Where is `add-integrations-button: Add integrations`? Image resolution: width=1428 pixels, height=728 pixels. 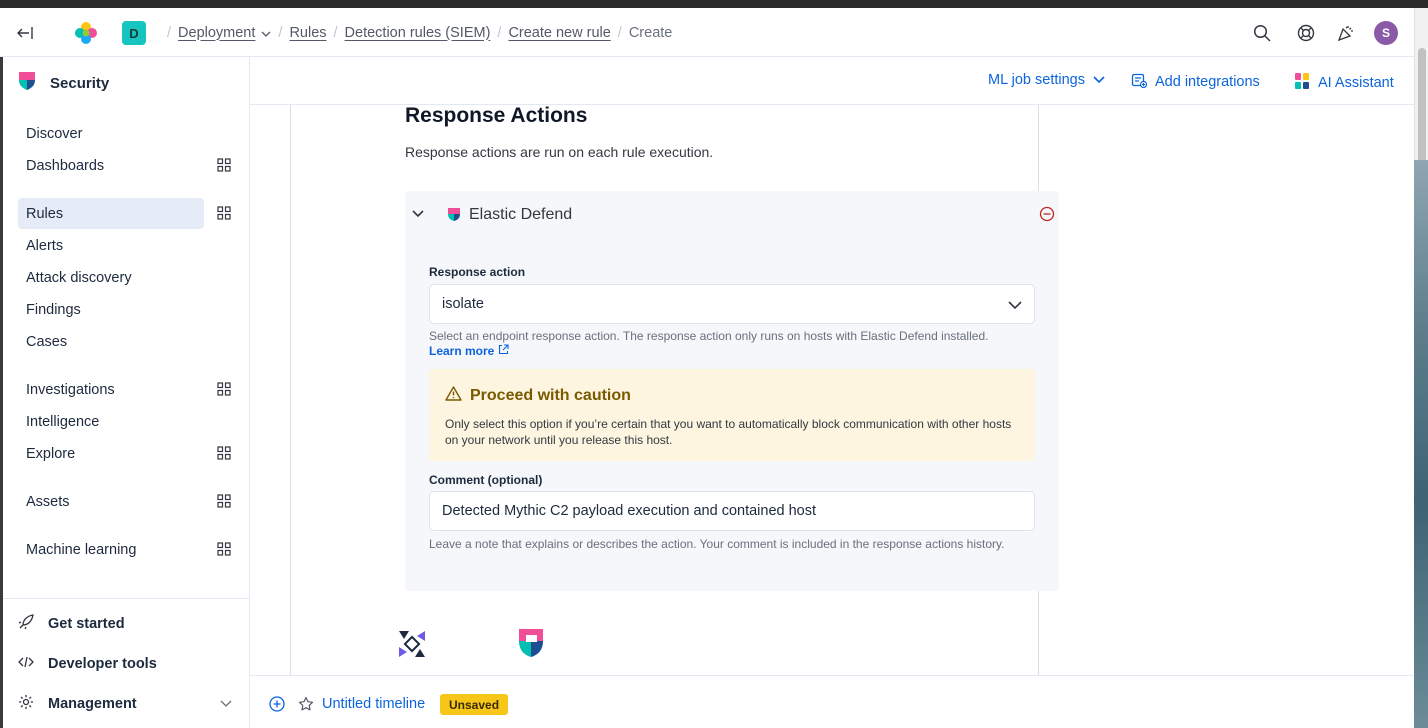
add-integrations-button: Add integrations is located at coordinates (1195, 82).